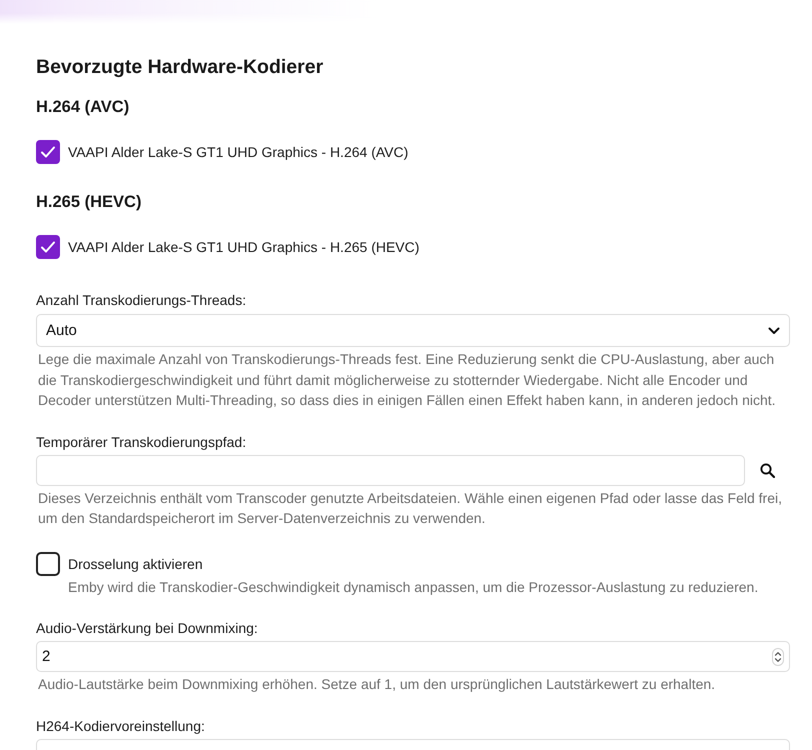  Describe the element at coordinates (180, 67) in the screenshot. I see `section-title: Bevorzugte Hardware-Kodierer` at that location.